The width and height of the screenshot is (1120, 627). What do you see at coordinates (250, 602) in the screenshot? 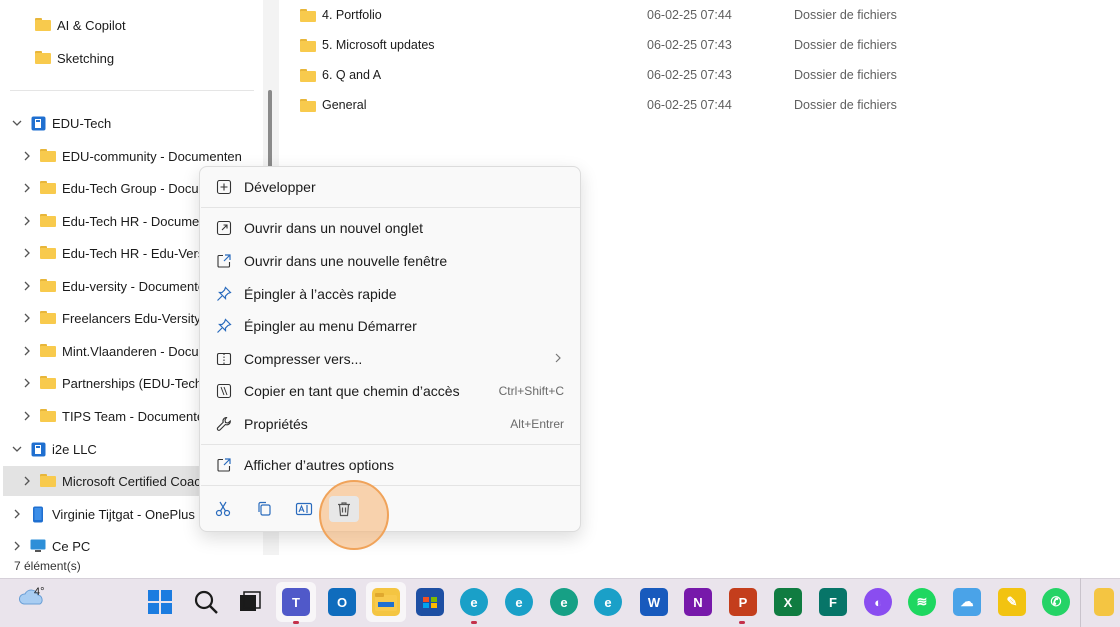
I see `task-view-icon` at bounding box center [250, 602].